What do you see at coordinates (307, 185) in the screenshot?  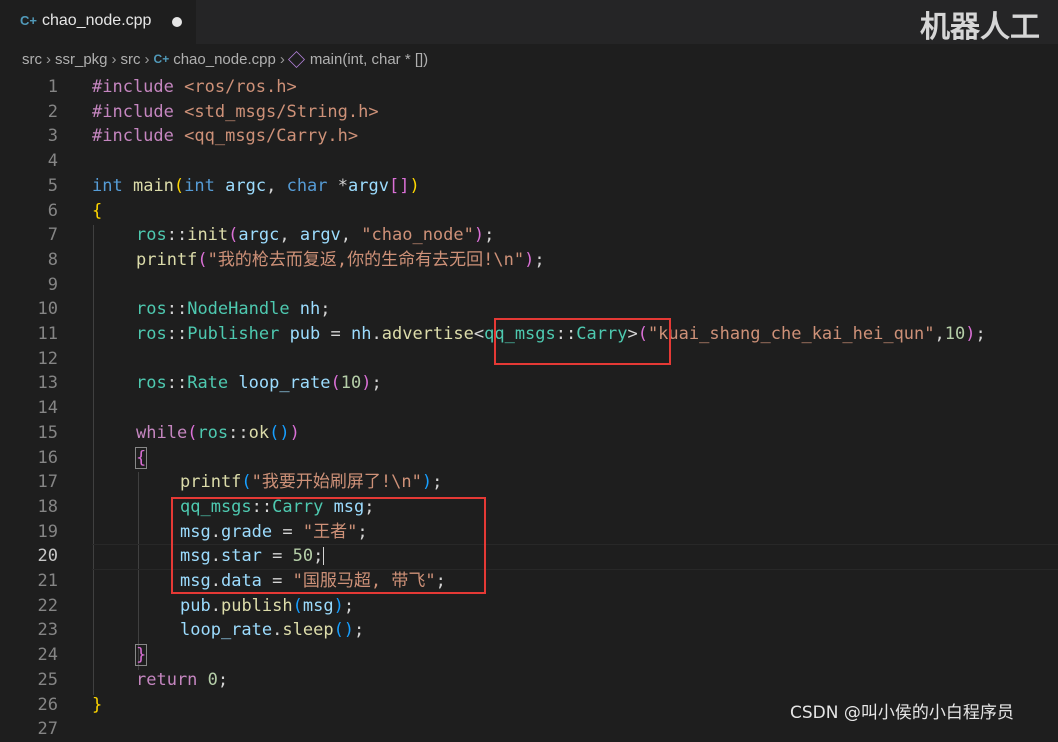 I see `code-token: char` at bounding box center [307, 185].